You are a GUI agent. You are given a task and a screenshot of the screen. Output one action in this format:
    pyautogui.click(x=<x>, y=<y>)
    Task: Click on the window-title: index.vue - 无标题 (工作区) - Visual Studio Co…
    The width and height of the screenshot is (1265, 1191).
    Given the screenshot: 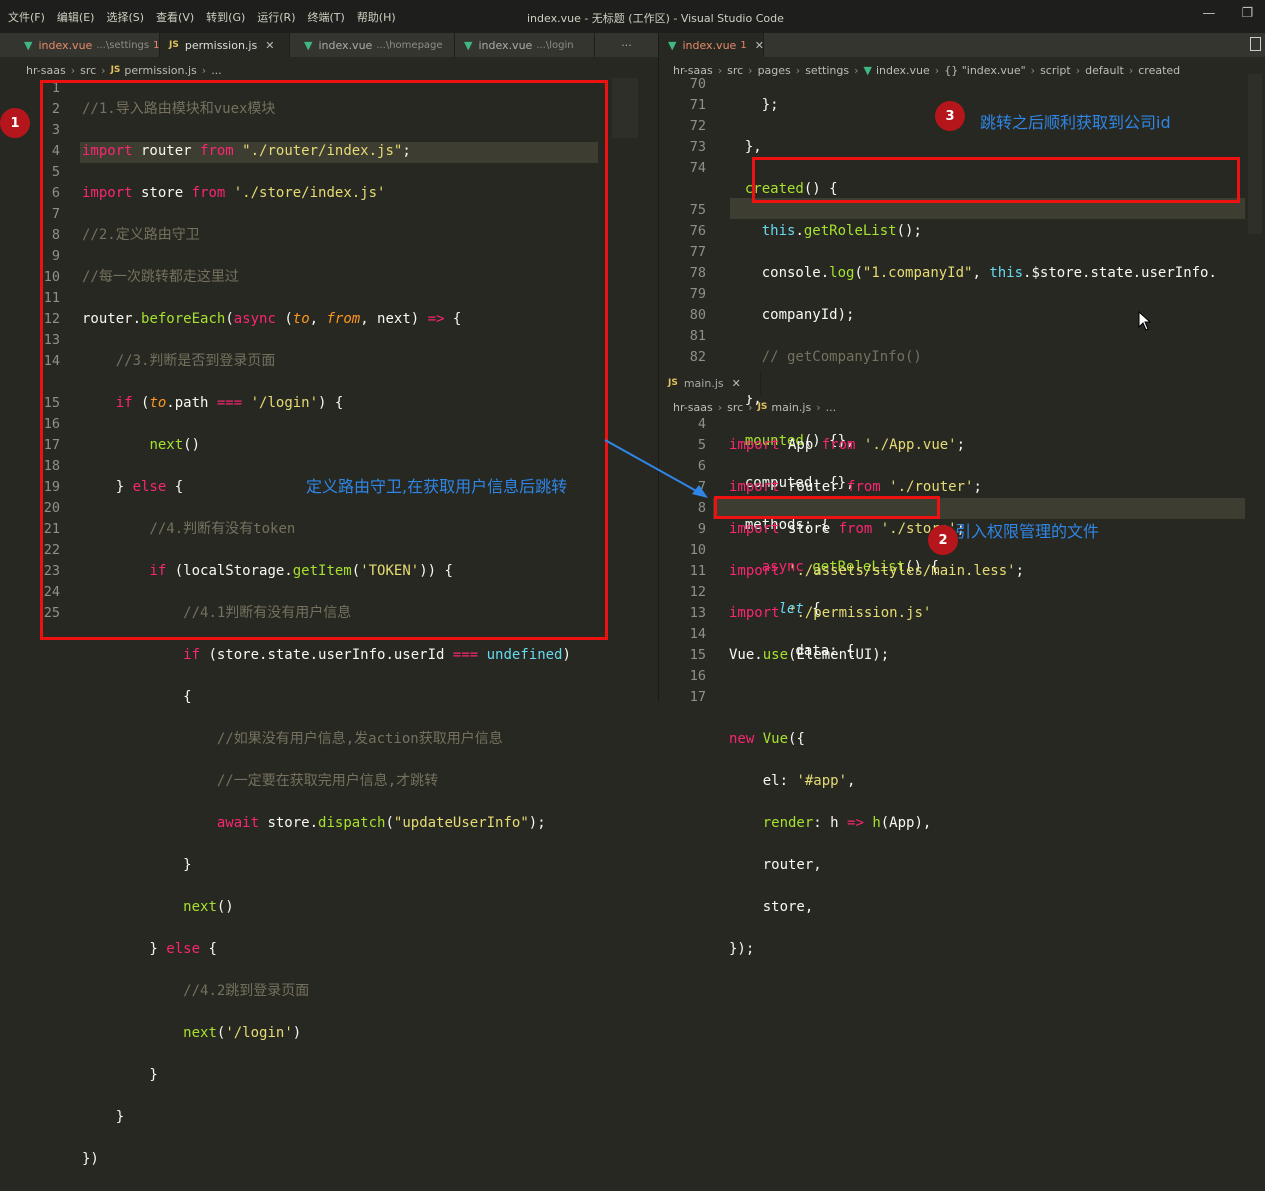 What is the action you would take?
    pyautogui.click(x=655, y=18)
    